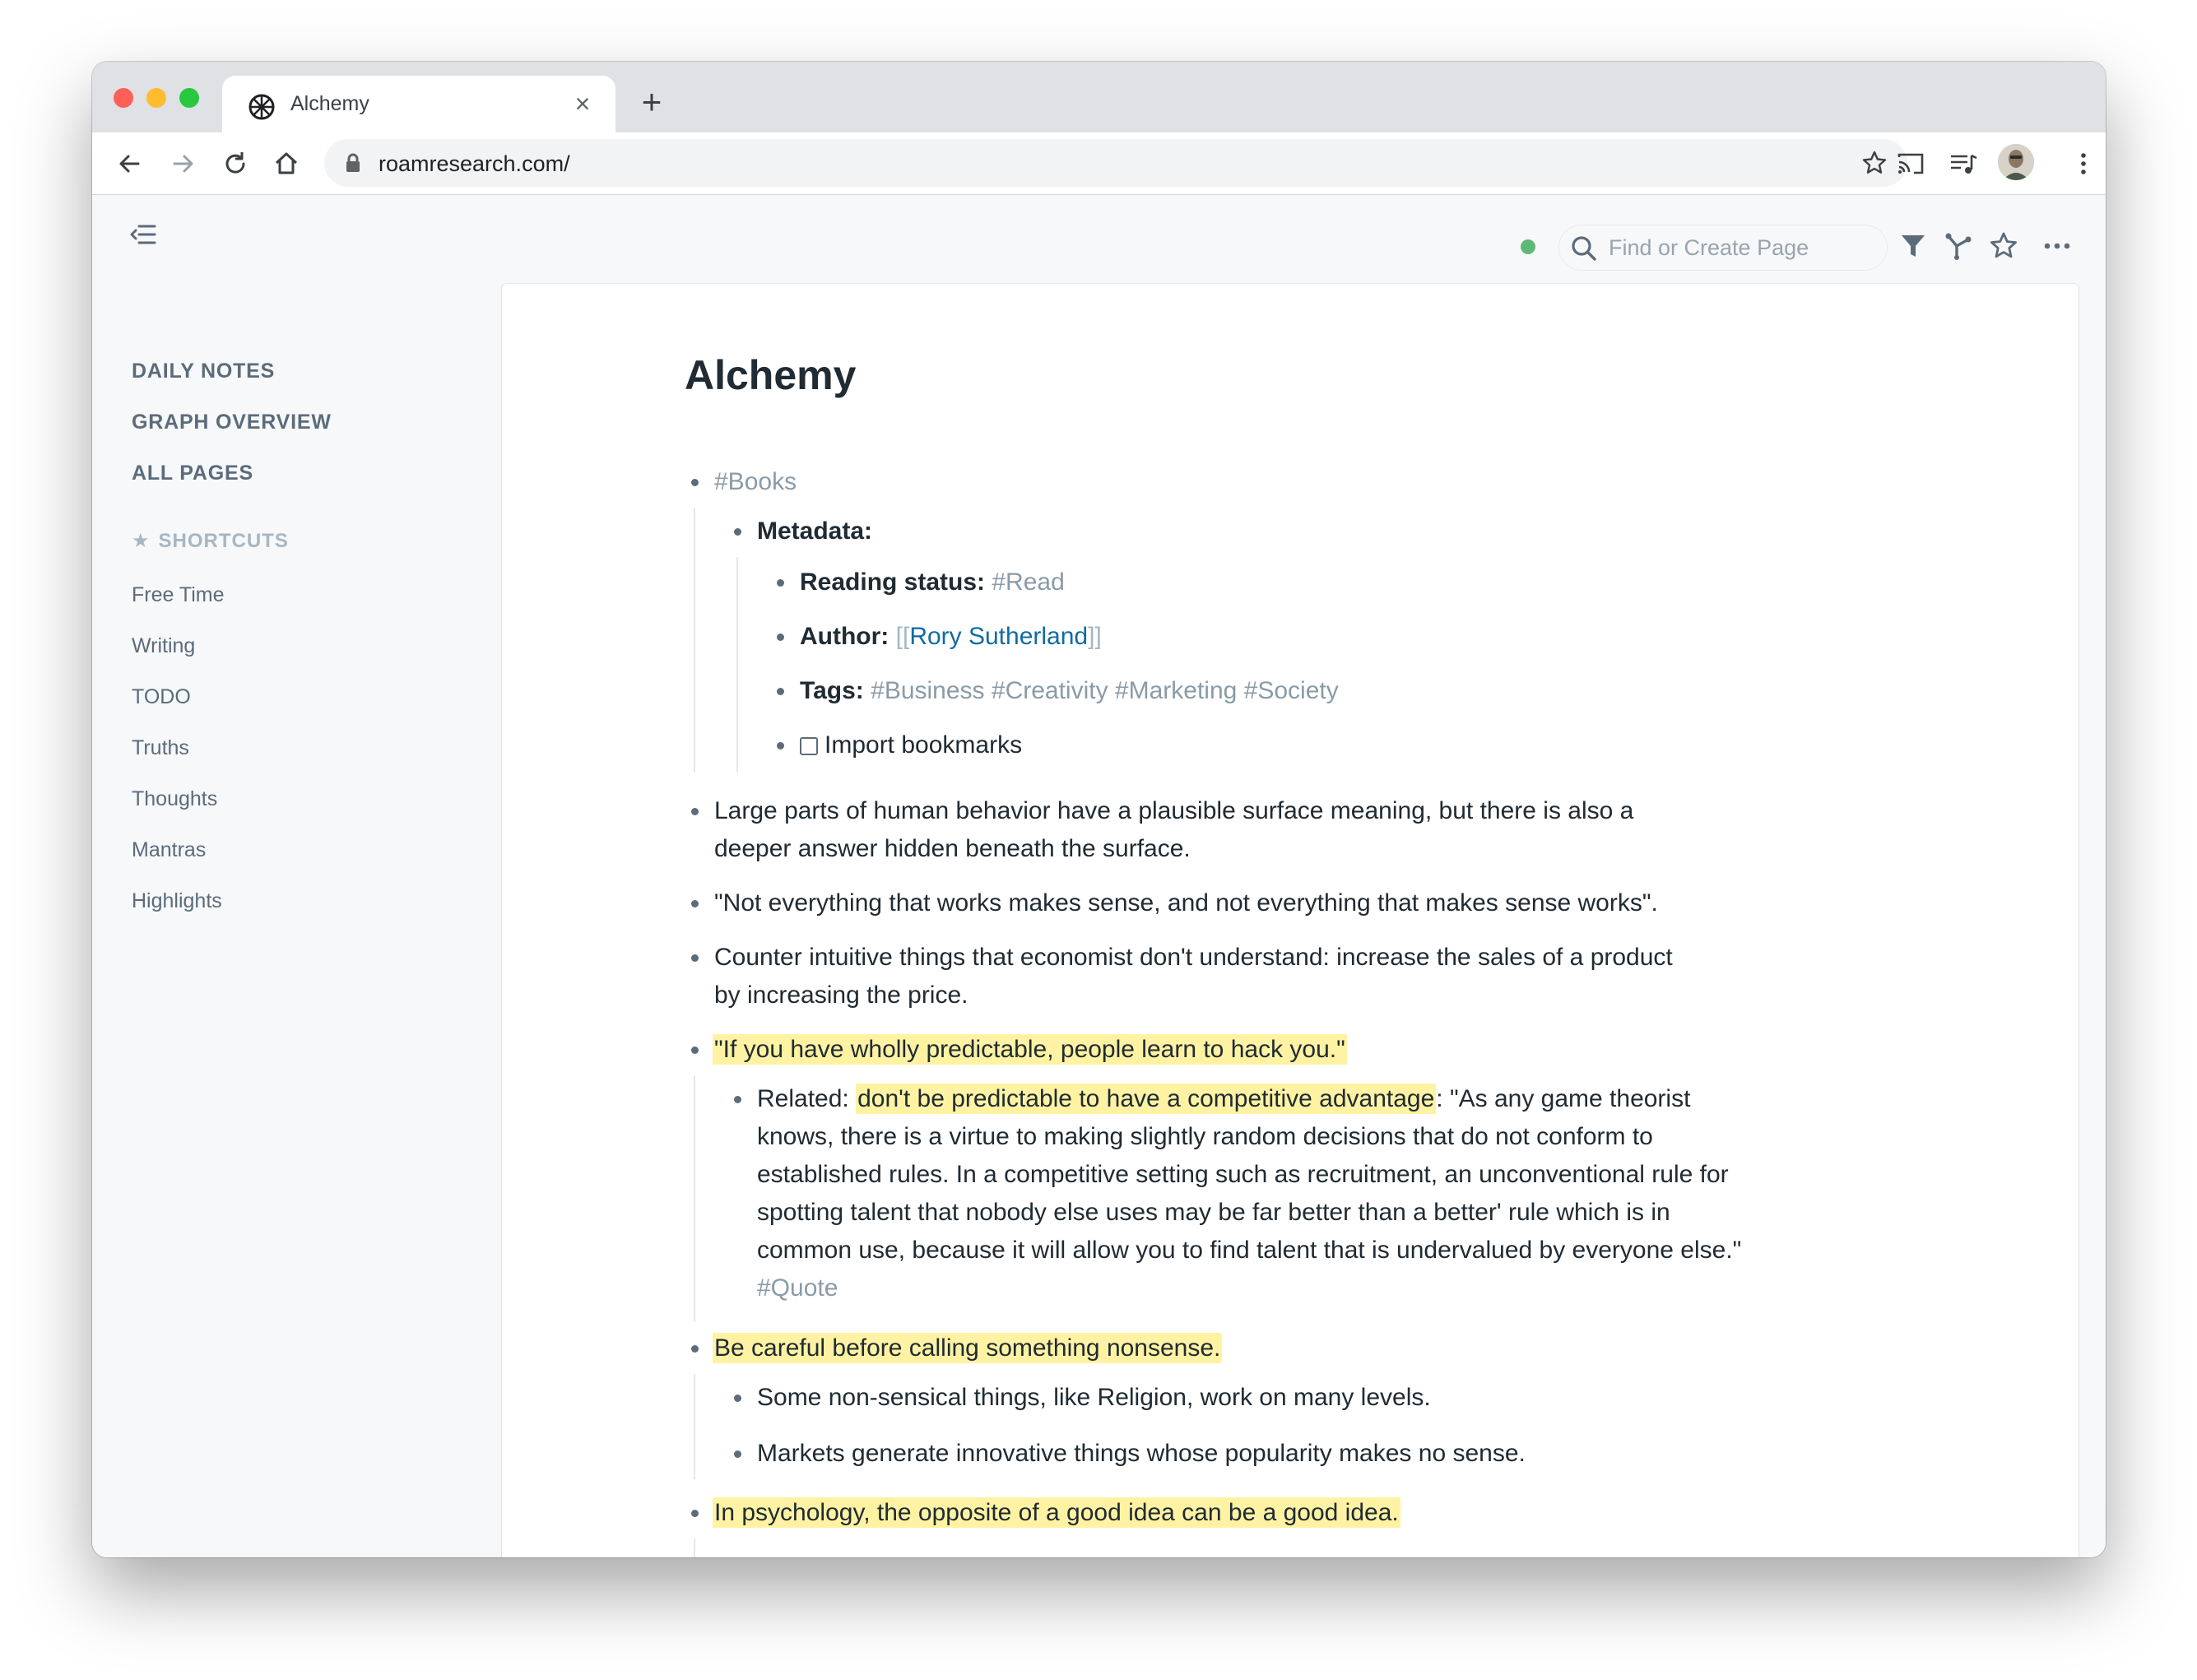 The image size is (2197, 1680). Describe the element at coordinates (809, 746) in the screenshot. I see `todo-checkbox` at that location.